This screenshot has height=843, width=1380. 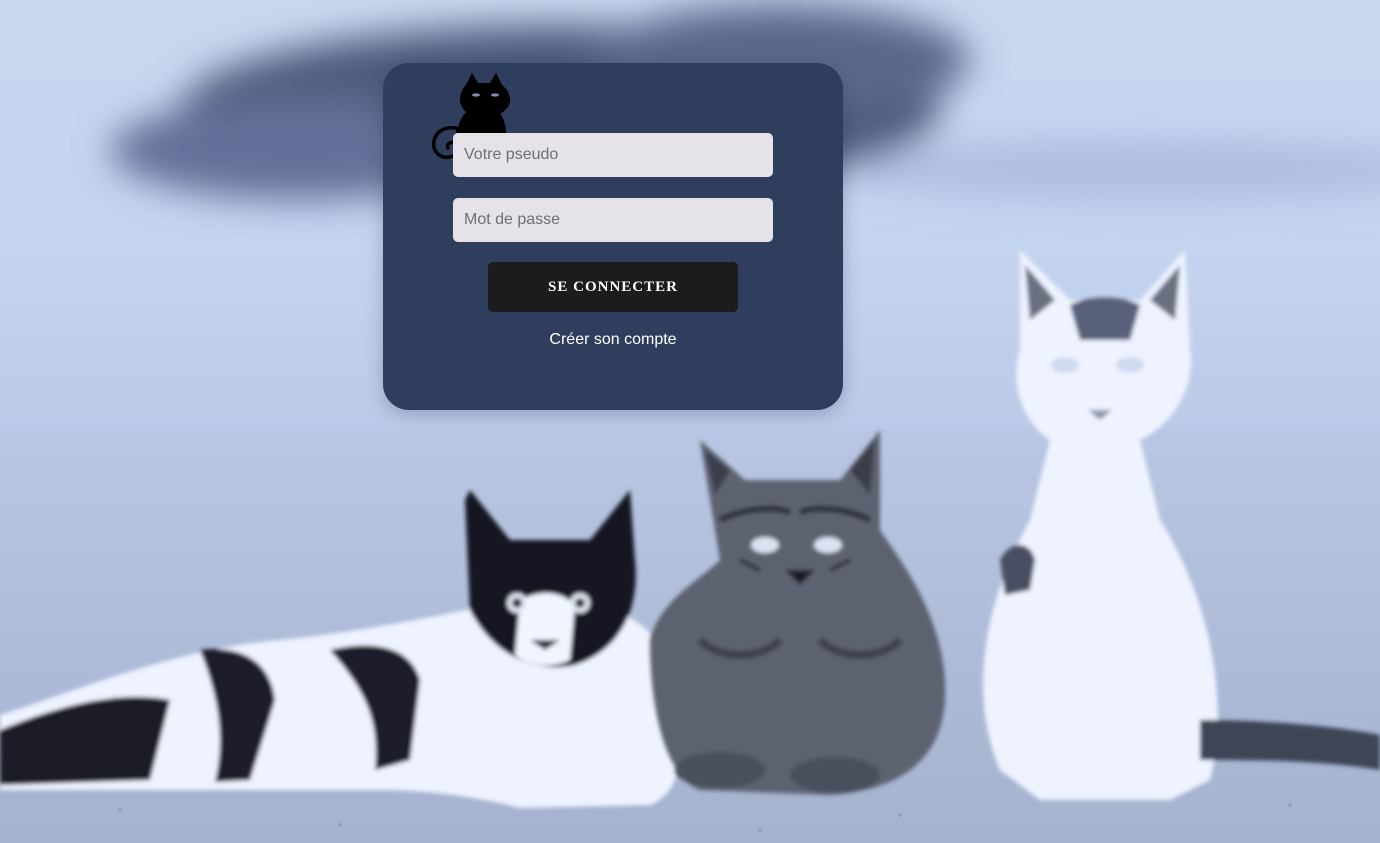 I want to click on login-button: SE CONNECTER, so click(x=613, y=287).